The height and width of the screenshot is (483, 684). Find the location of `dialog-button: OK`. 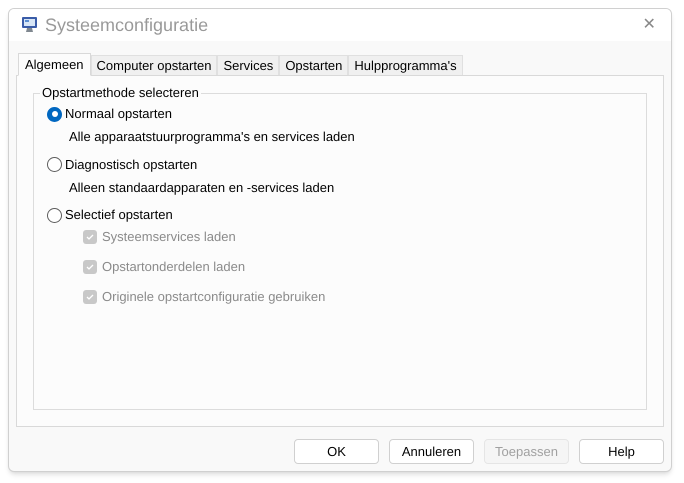

dialog-button: OK is located at coordinates (336, 451).